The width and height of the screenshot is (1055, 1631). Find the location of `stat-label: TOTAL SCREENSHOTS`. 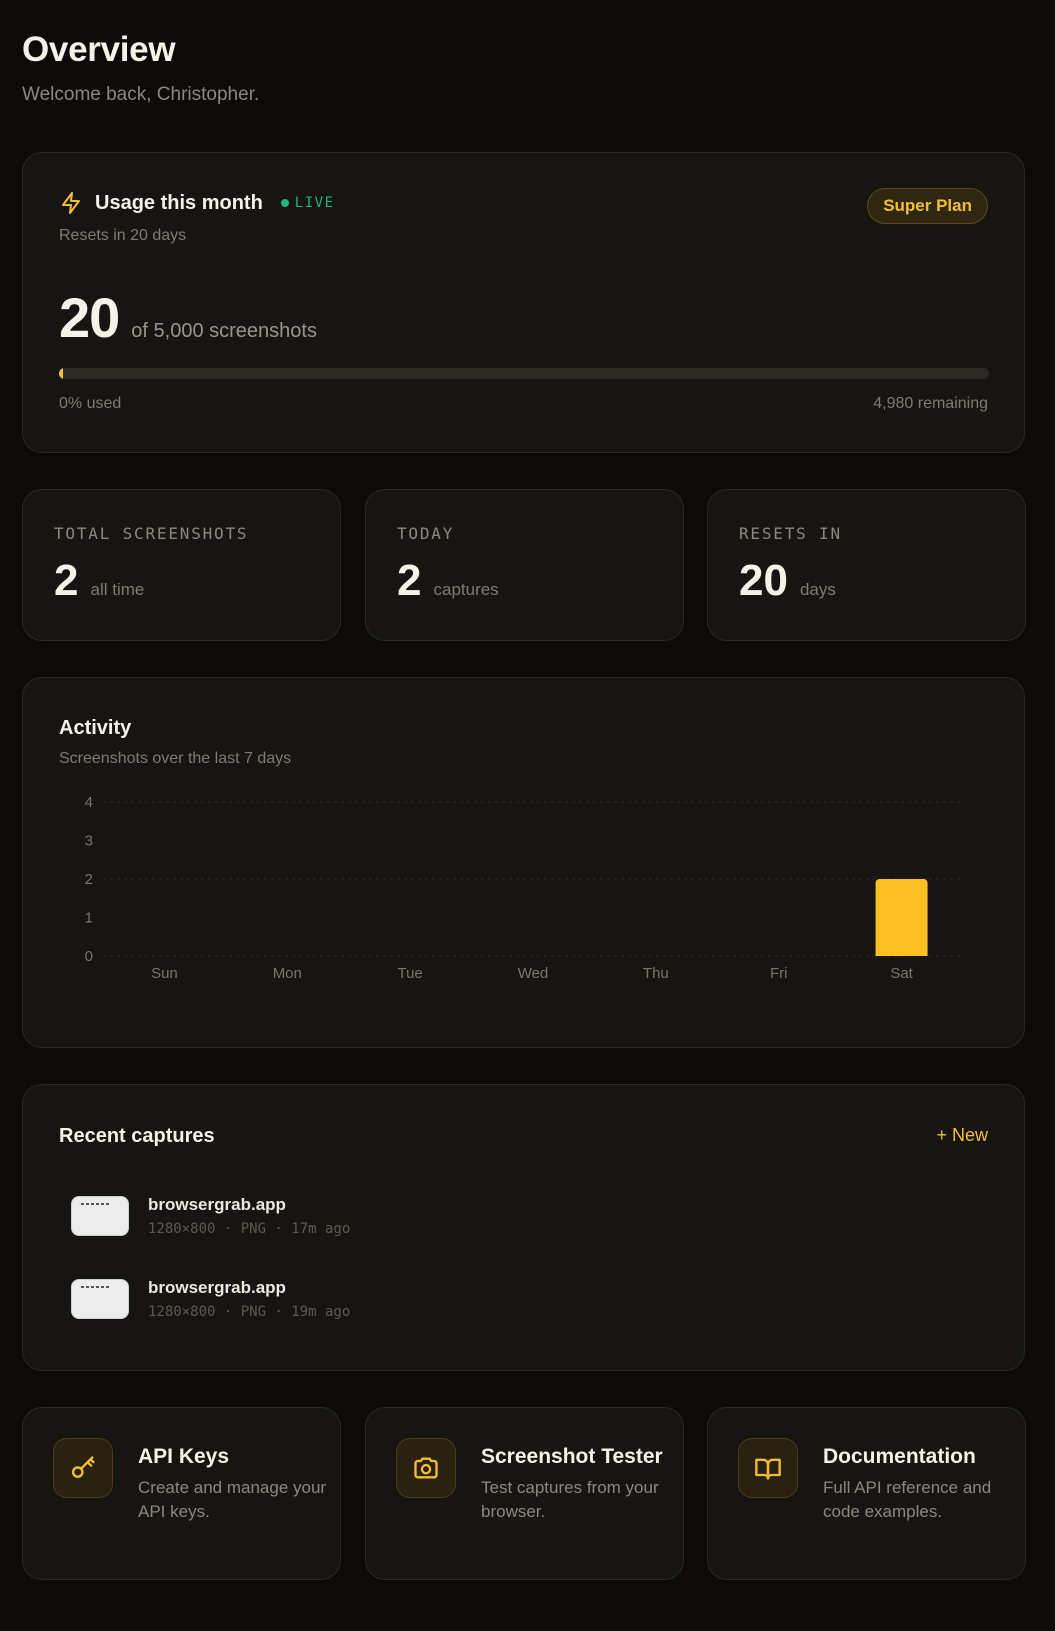

stat-label: TOTAL SCREENSHOTS is located at coordinates (151, 533).